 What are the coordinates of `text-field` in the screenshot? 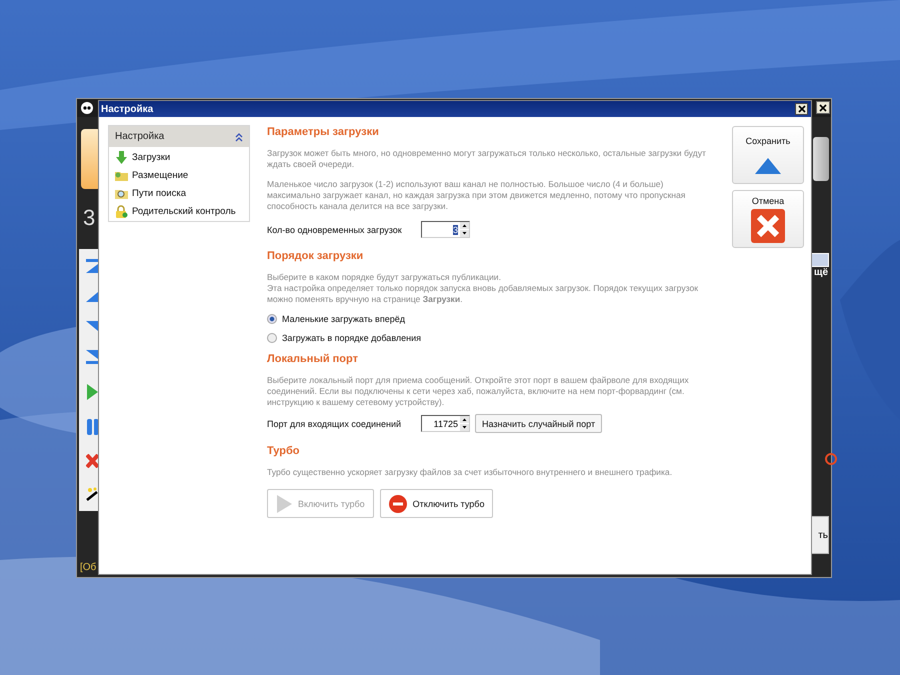 It's located at (820, 260).